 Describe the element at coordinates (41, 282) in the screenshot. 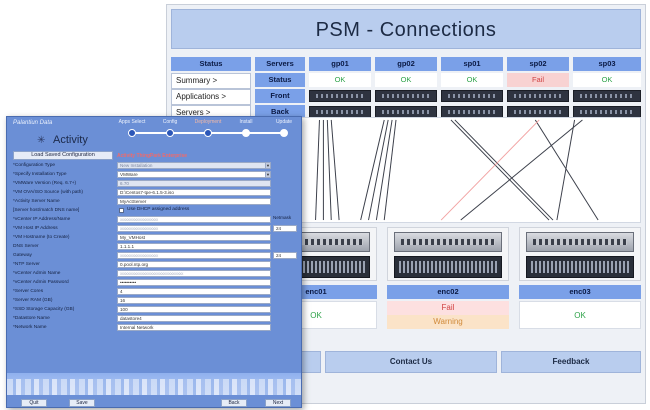

I see `field-label: *vCenter Admin Password` at that location.